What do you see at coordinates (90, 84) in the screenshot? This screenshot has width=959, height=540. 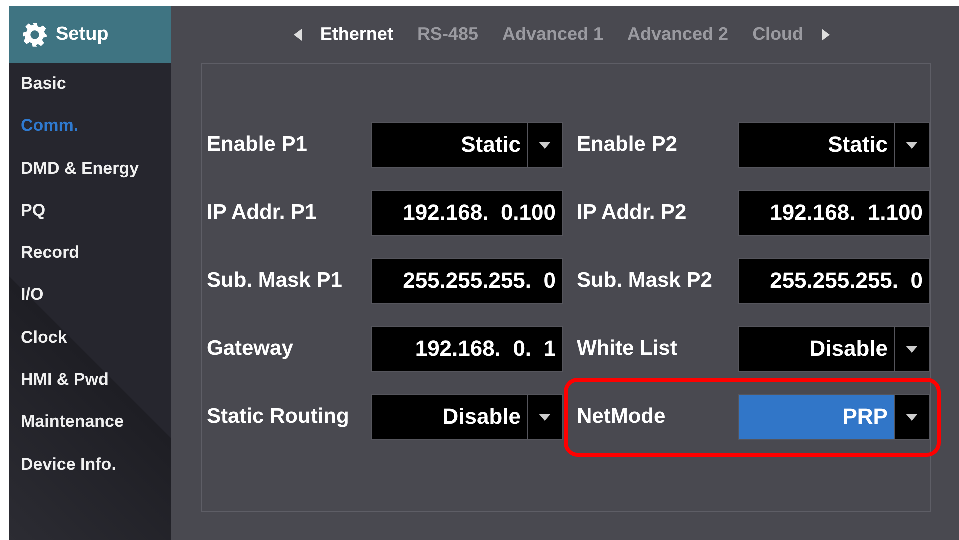 I see `sidebar-item: Basic` at bounding box center [90, 84].